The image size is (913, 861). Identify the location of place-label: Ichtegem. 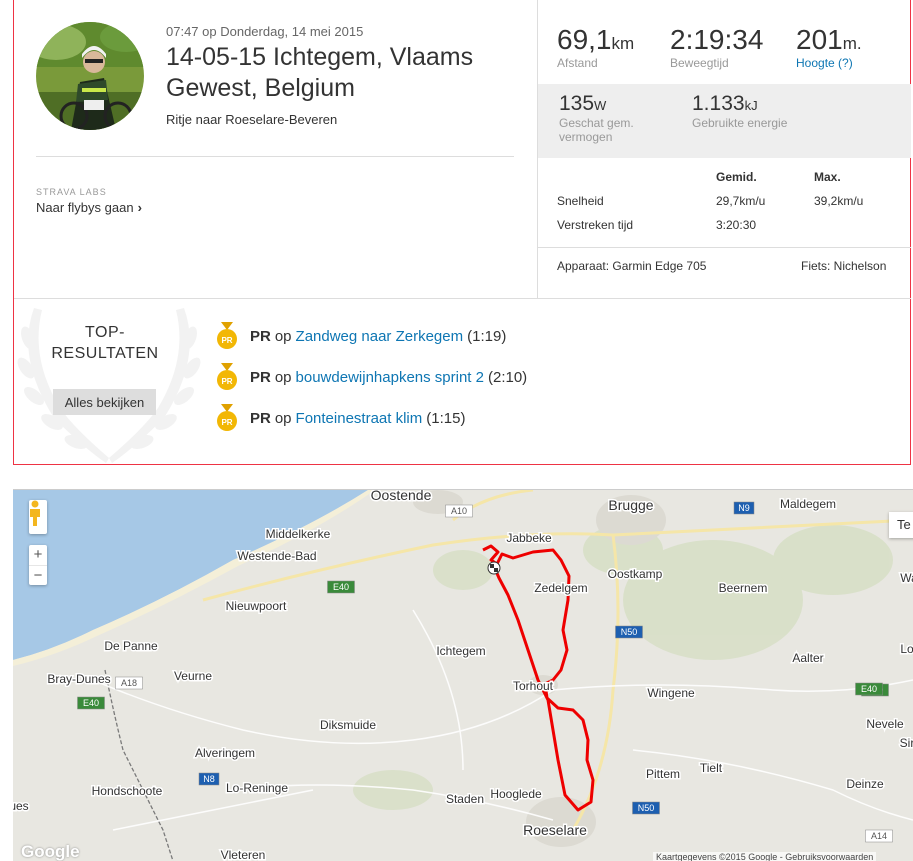
(460, 651).